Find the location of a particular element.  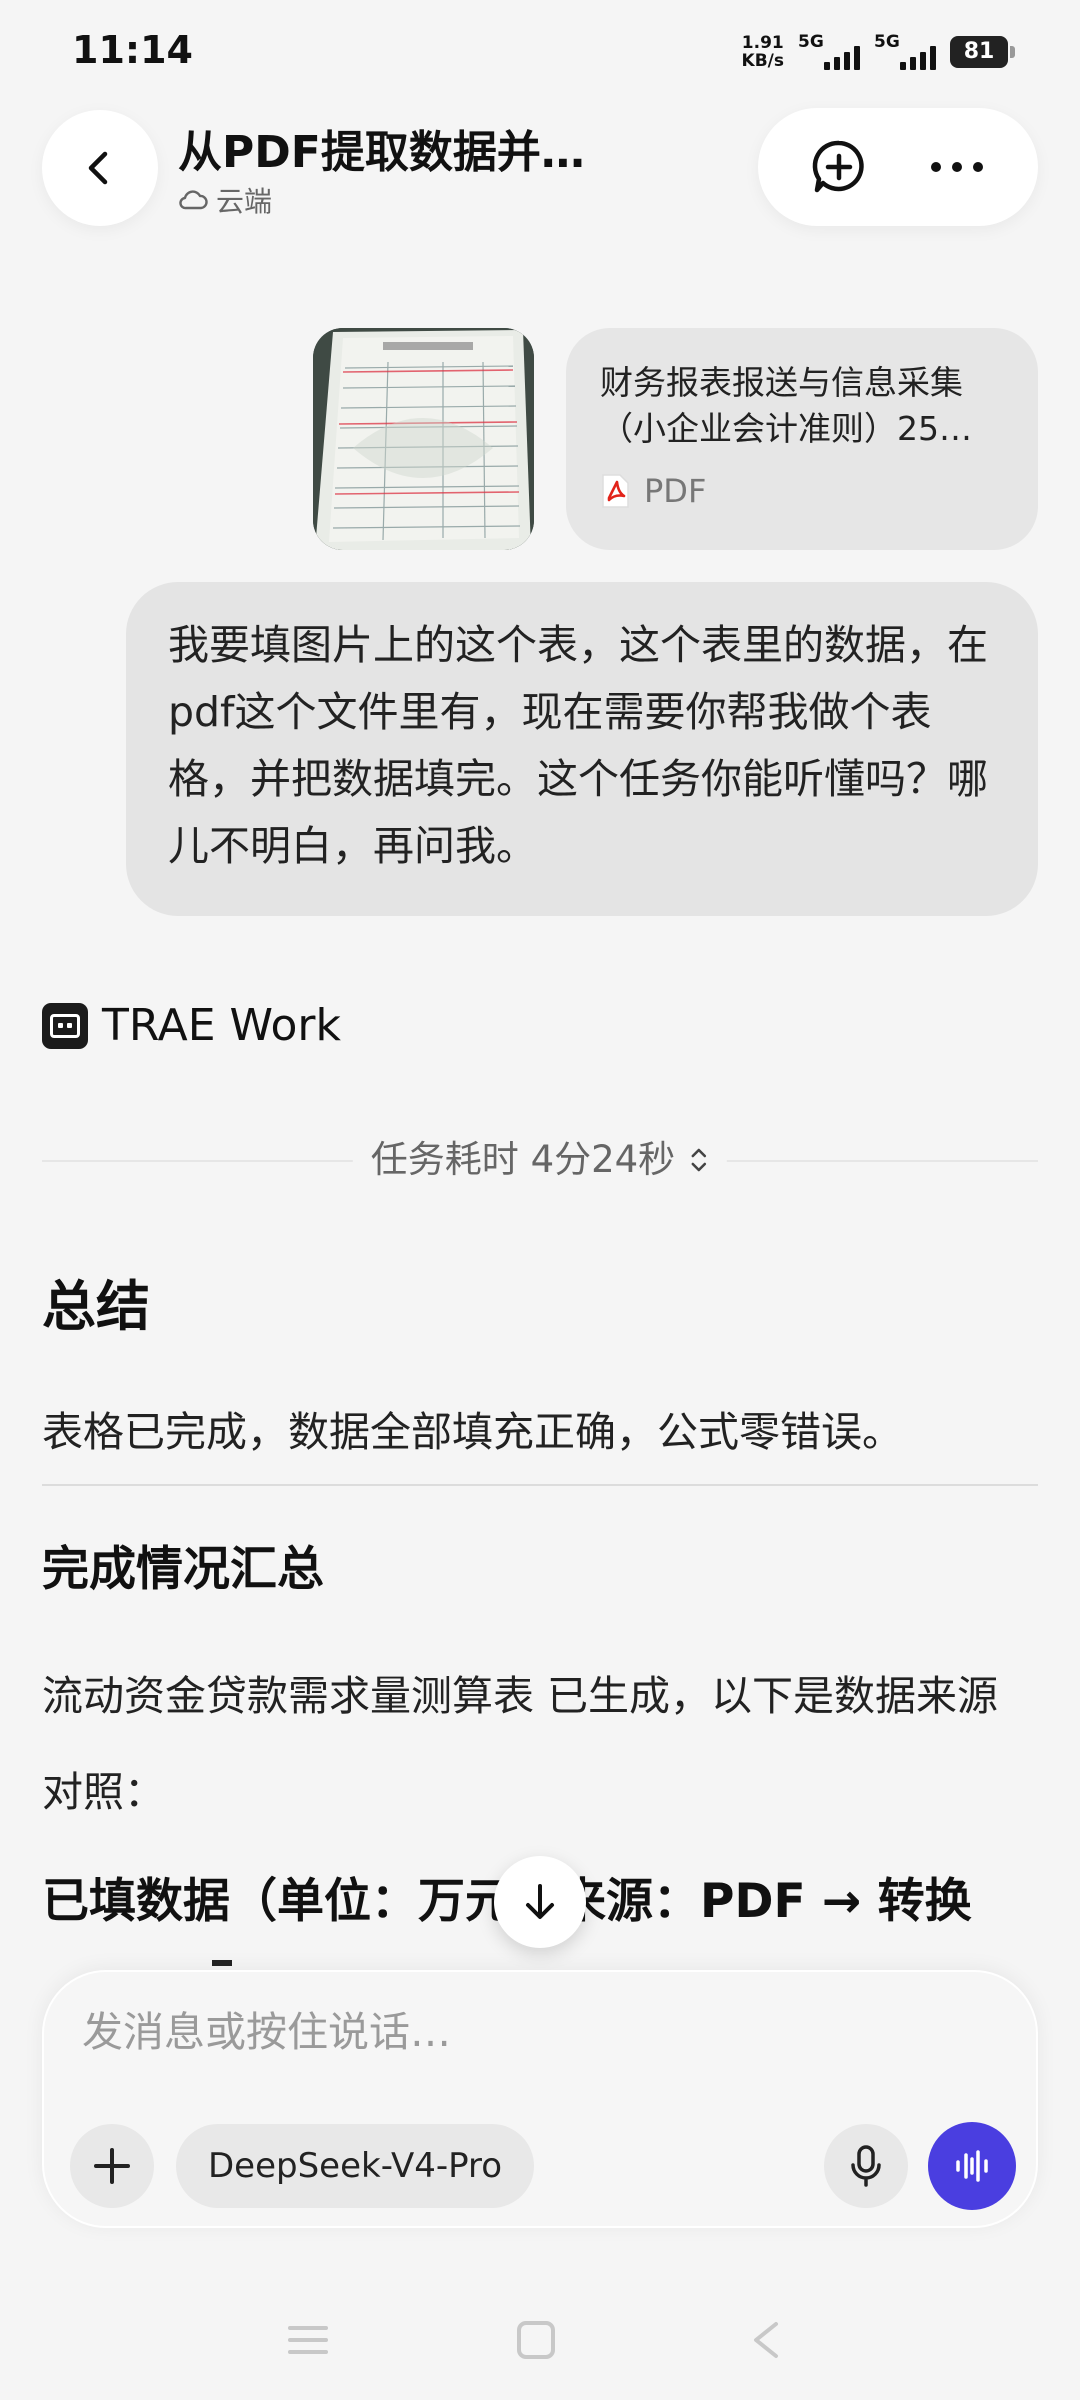

trae-logo-icon is located at coordinates (65, 1025).